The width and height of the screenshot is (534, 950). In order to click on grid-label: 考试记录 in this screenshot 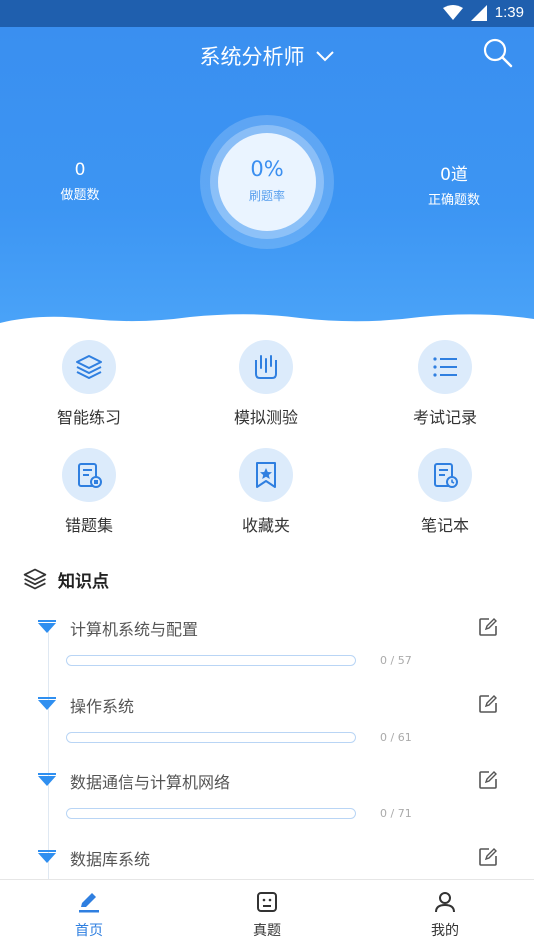, I will do `click(444, 417)`.